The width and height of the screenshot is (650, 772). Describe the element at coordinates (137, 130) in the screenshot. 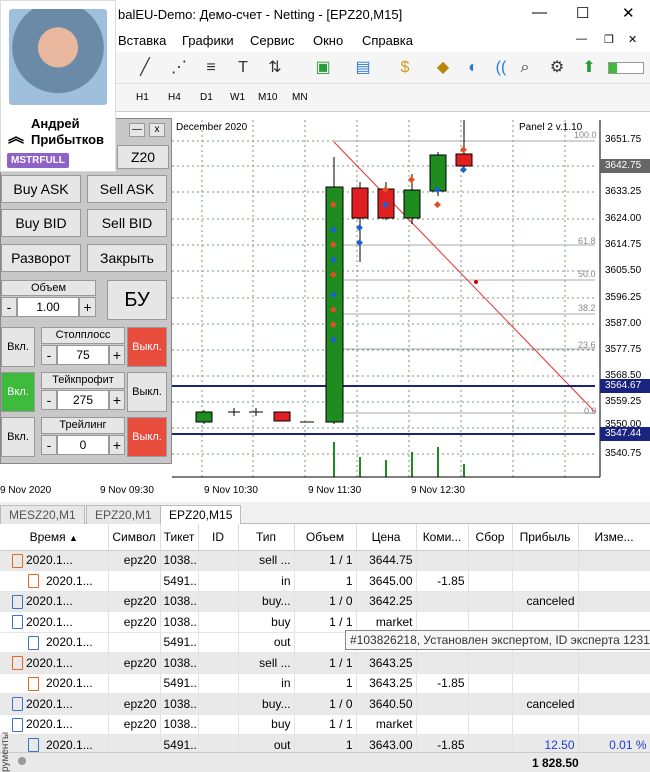

I see `panel-minimize-button: —` at that location.